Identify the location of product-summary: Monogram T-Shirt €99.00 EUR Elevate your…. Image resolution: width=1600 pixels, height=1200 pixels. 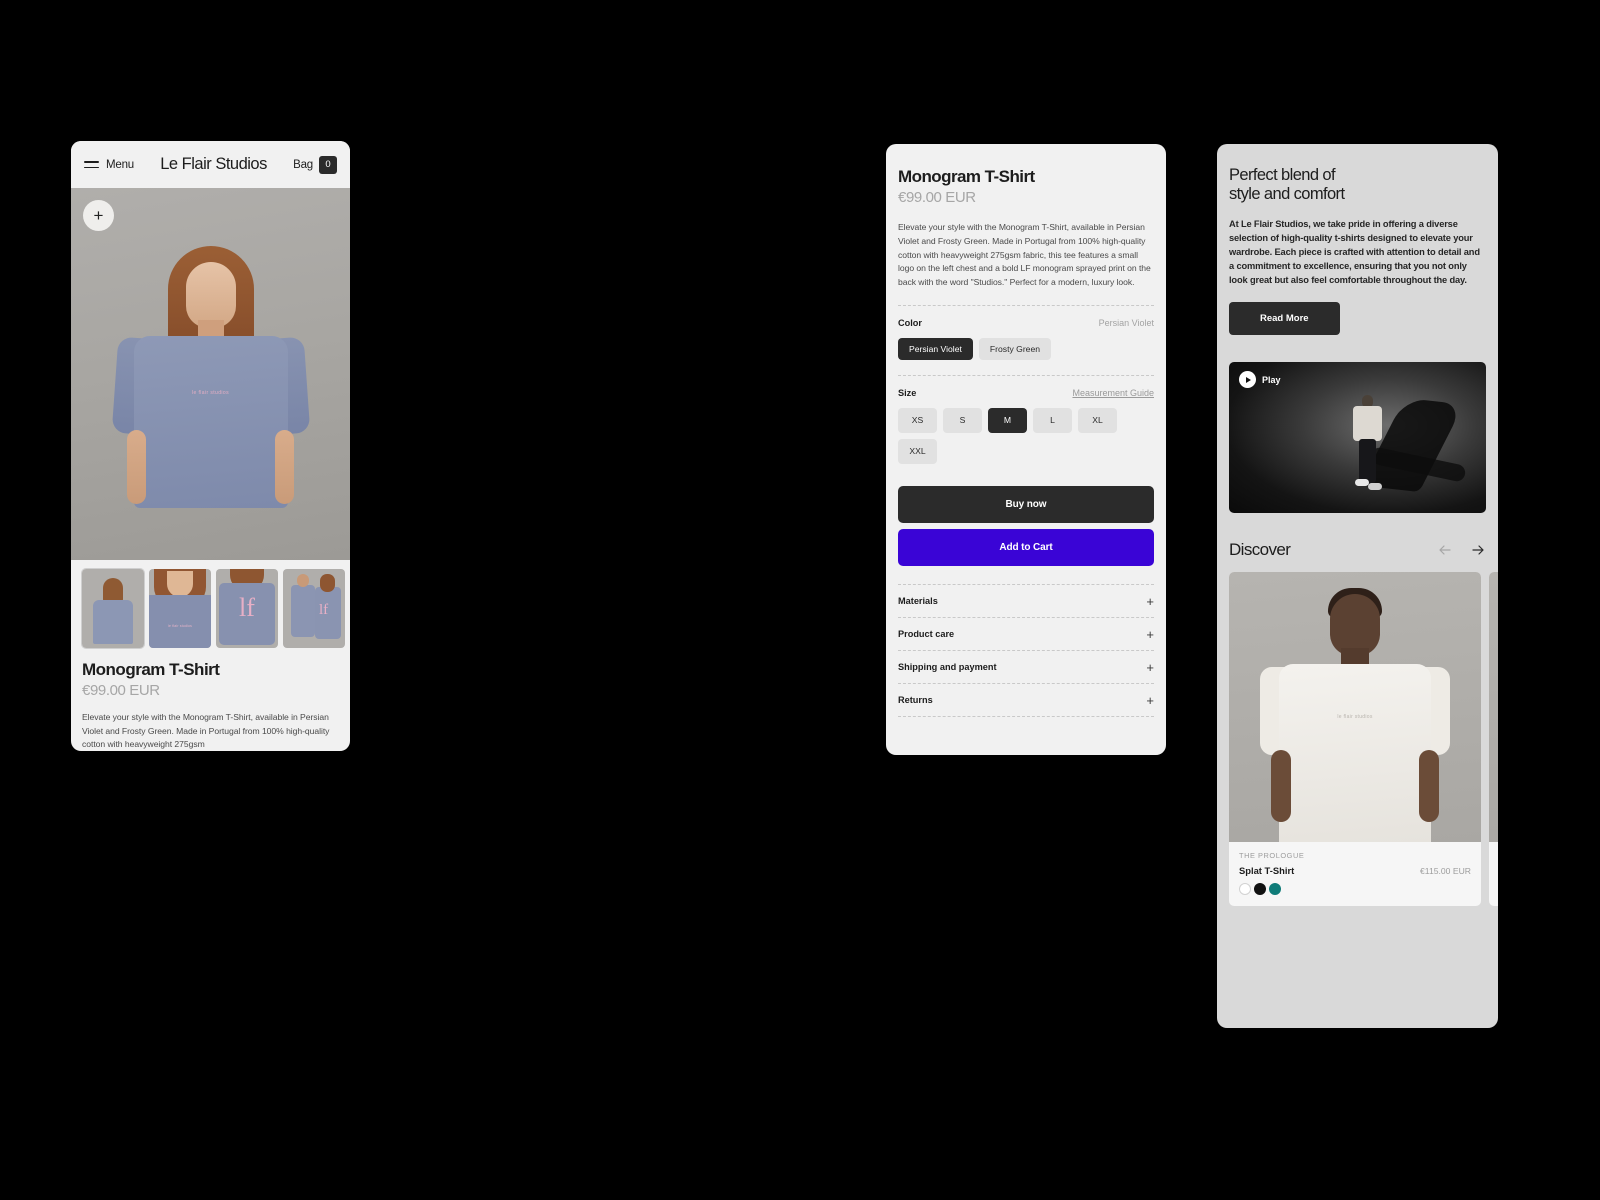
(210, 702).